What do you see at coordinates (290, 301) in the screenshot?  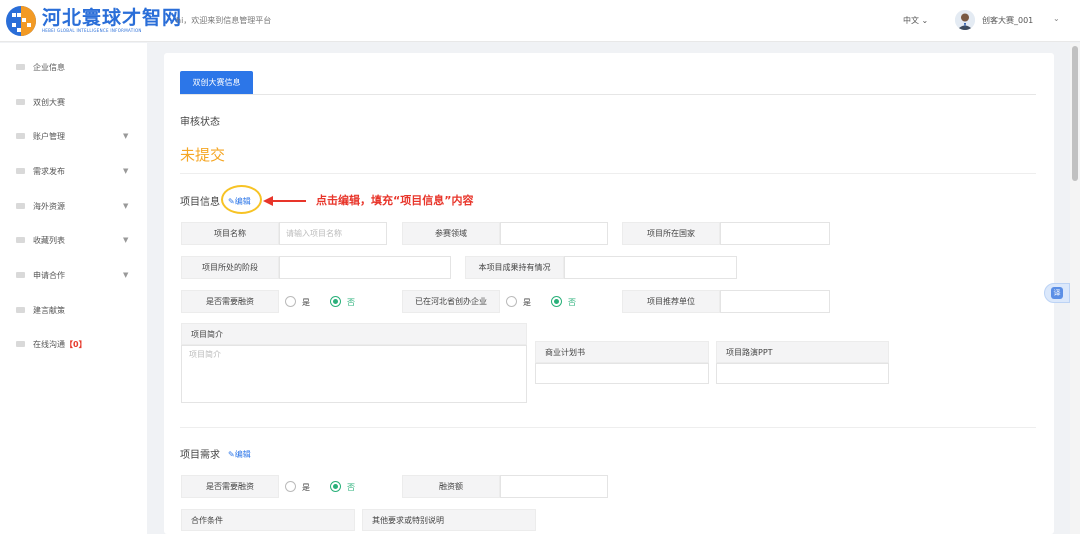 I see `financing-yes-radio` at bounding box center [290, 301].